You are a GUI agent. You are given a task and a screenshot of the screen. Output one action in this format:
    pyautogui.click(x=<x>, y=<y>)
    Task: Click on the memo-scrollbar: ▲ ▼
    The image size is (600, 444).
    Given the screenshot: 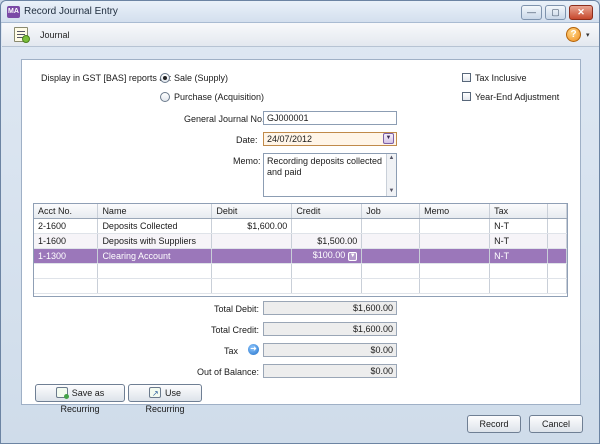 What is the action you would take?
    pyautogui.click(x=391, y=175)
    